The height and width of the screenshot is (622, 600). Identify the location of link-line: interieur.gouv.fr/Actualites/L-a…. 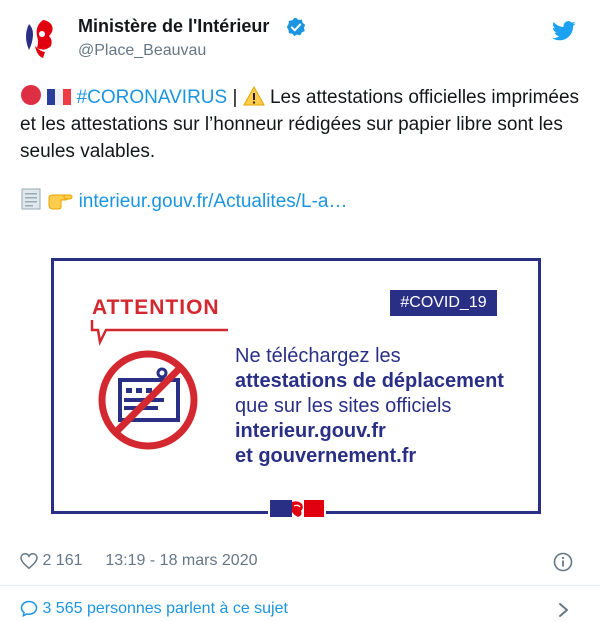
(184, 201).